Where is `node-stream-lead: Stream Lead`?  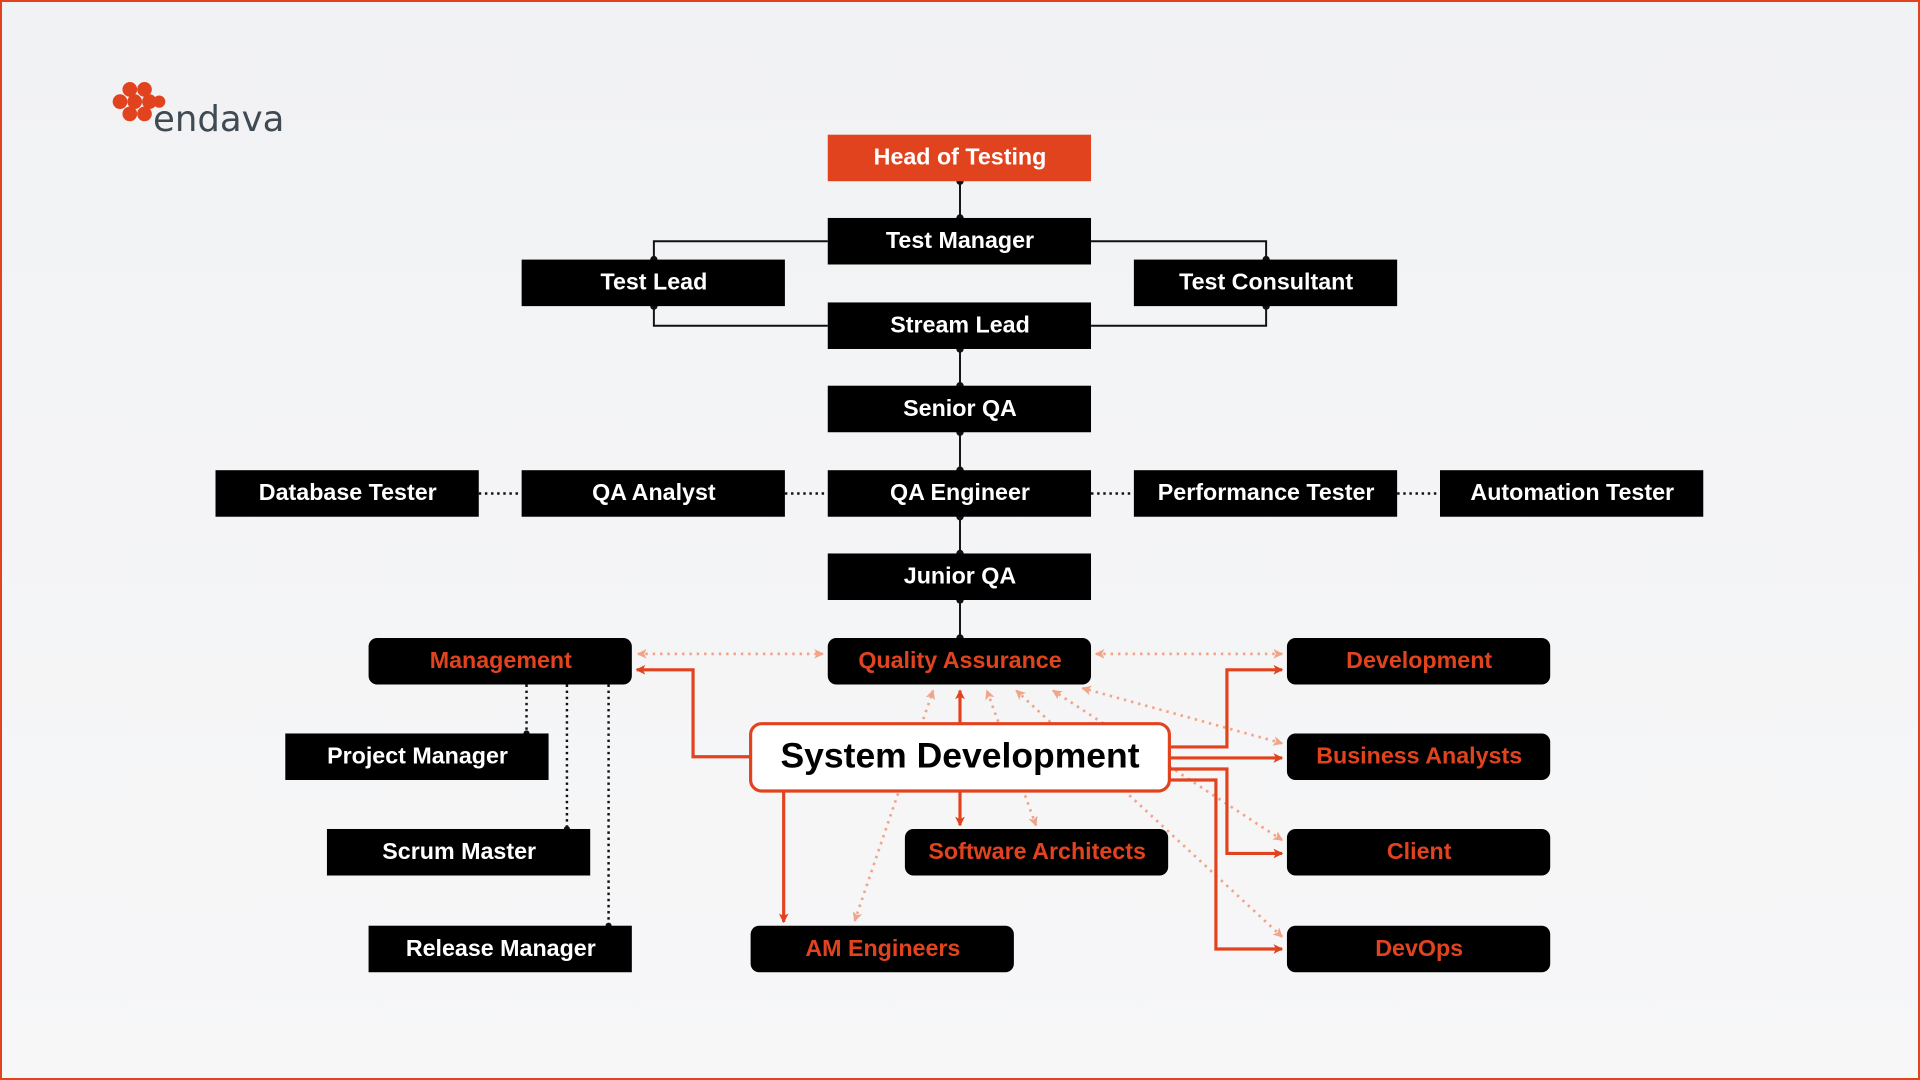 node-stream-lead: Stream Lead is located at coordinates (959, 325).